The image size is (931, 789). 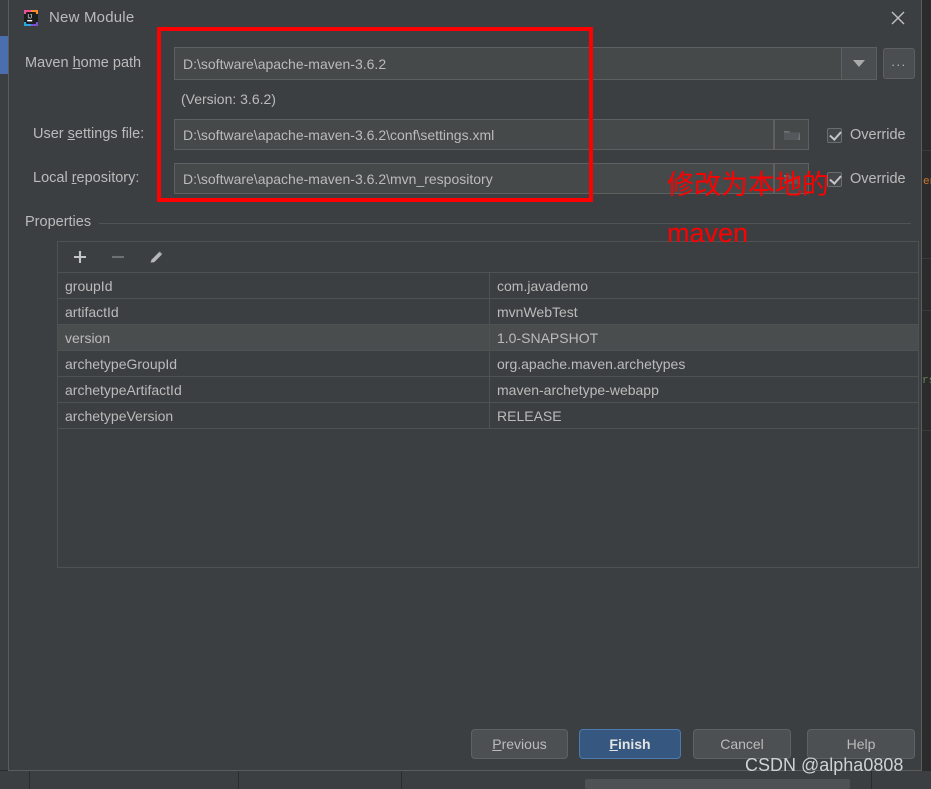 I want to click on maven-home-path-input: D:\software\apache-maven-3.6.2, so click(x=508, y=63).